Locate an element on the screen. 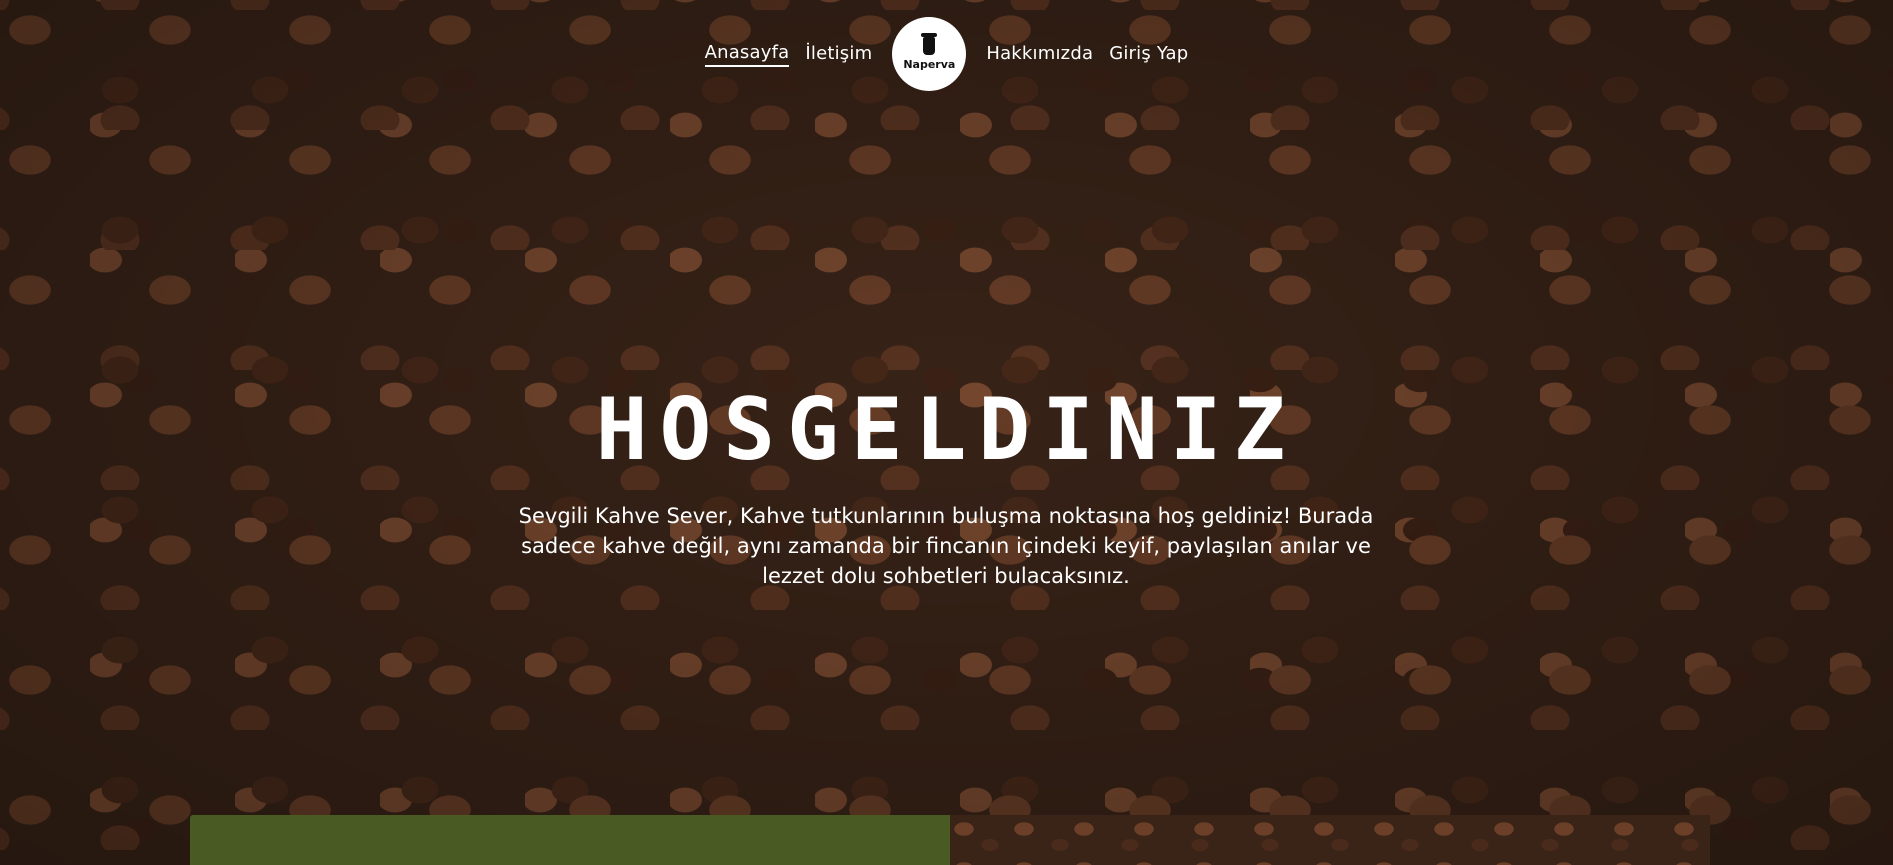 This screenshot has height=865, width=1893. nav-link-about: Hakkımızda is located at coordinates (1039, 54).